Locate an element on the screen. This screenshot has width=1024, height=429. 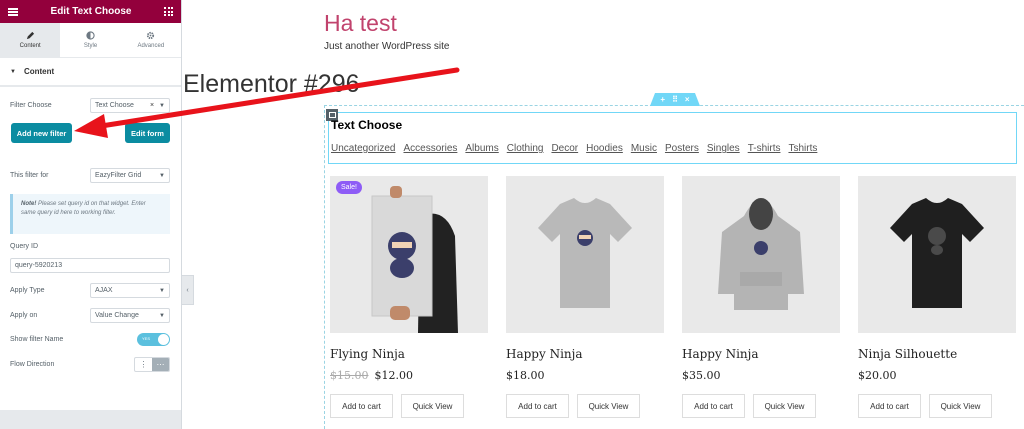
site-title: Ha test is located at coordinates (360, 23).